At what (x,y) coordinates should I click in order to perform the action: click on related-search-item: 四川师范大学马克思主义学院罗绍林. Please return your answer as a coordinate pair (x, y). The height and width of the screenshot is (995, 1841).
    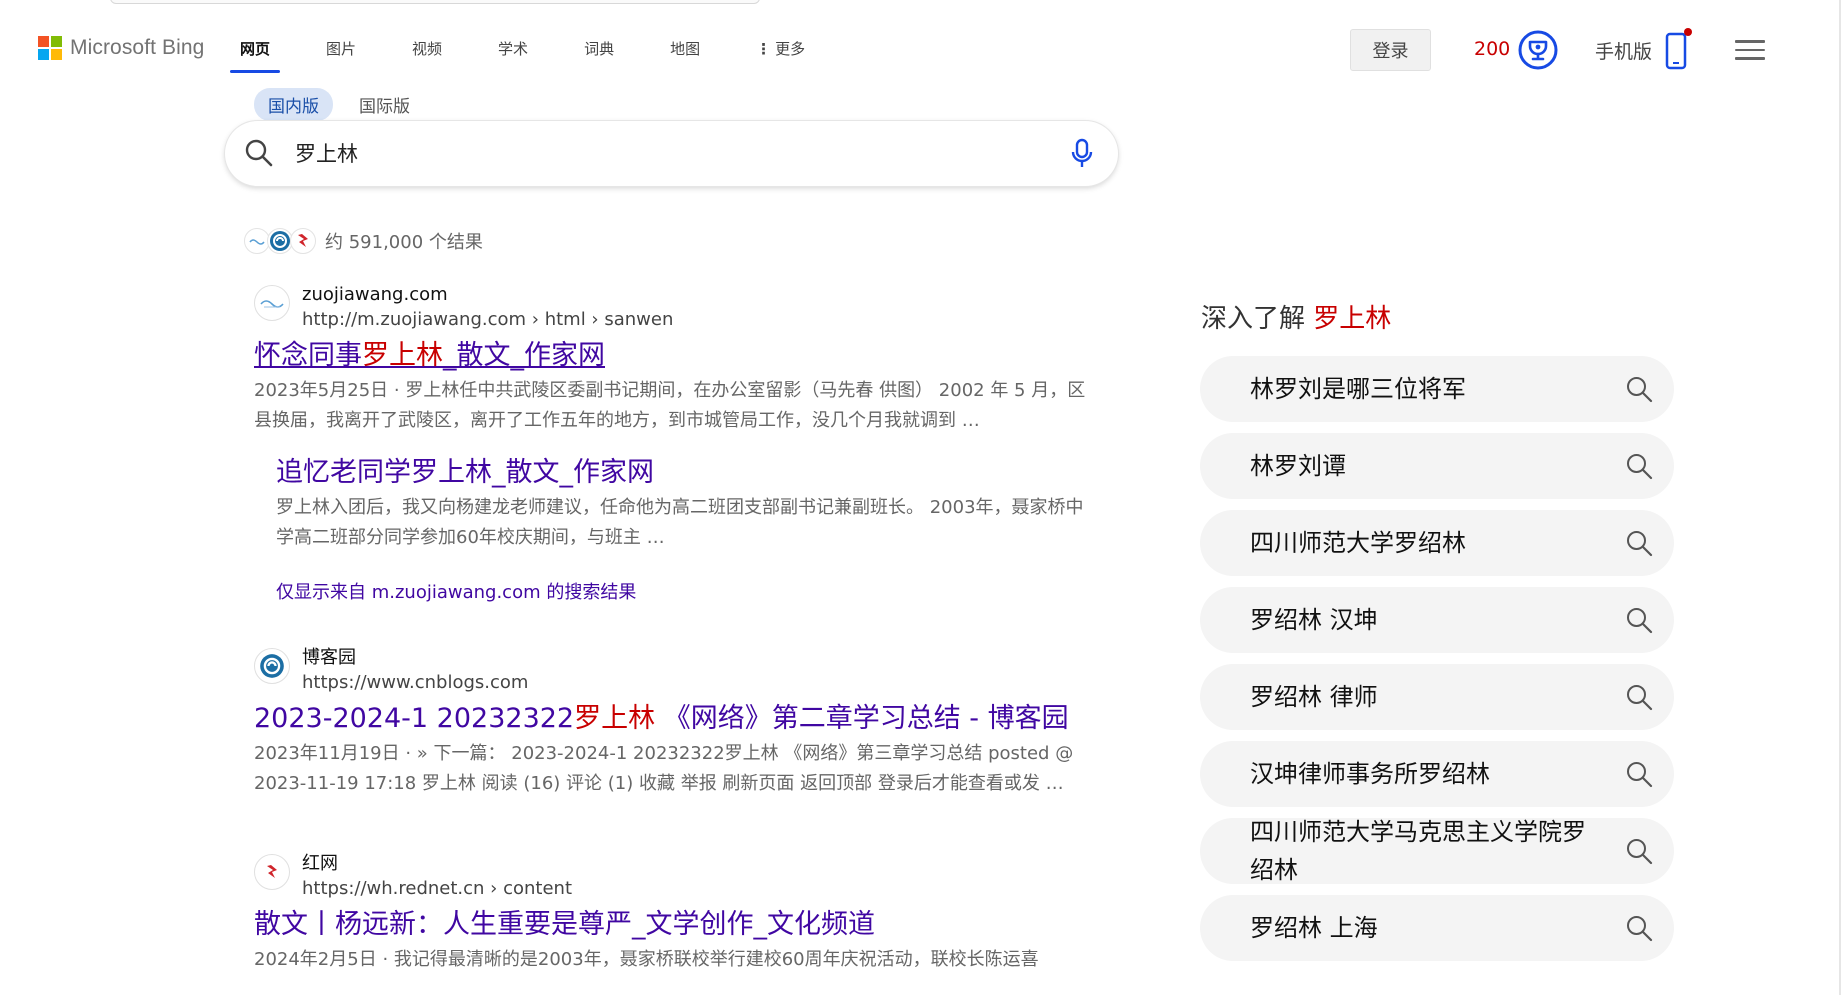
    Looking at the image, I should click on (1437, 851).